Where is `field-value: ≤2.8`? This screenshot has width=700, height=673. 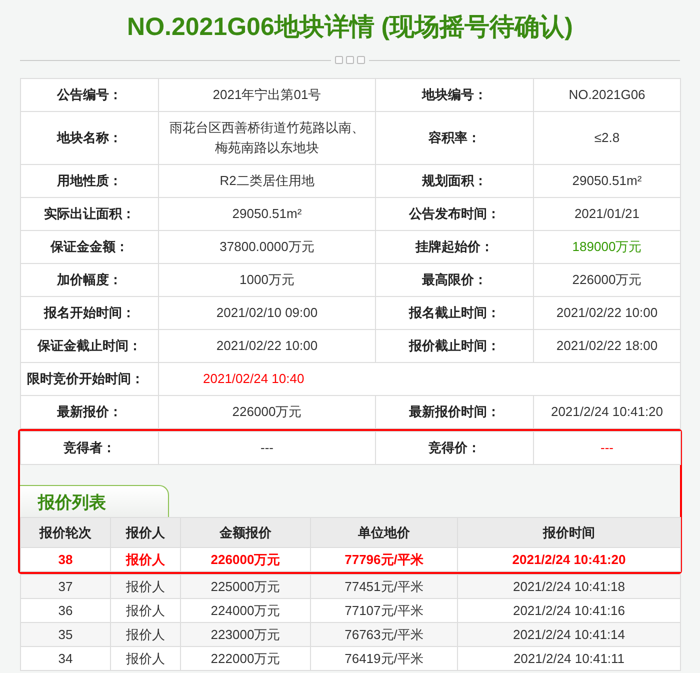 field-value: ≤2.8 is located at coordinates (607, 138).